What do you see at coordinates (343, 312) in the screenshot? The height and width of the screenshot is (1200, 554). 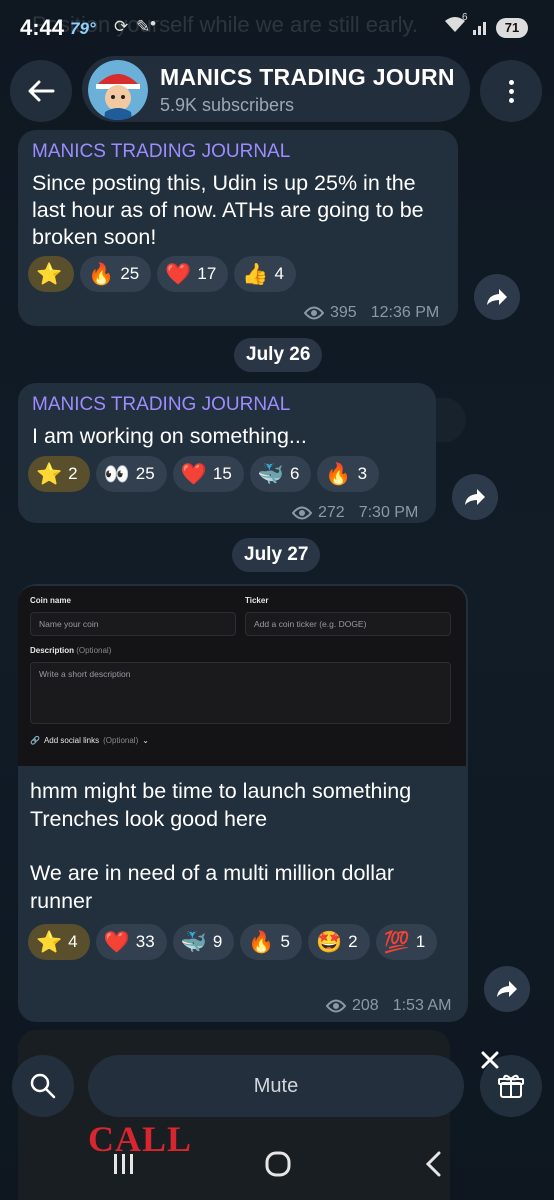 I see `view-count: 395` at bounding box center [343, 312].